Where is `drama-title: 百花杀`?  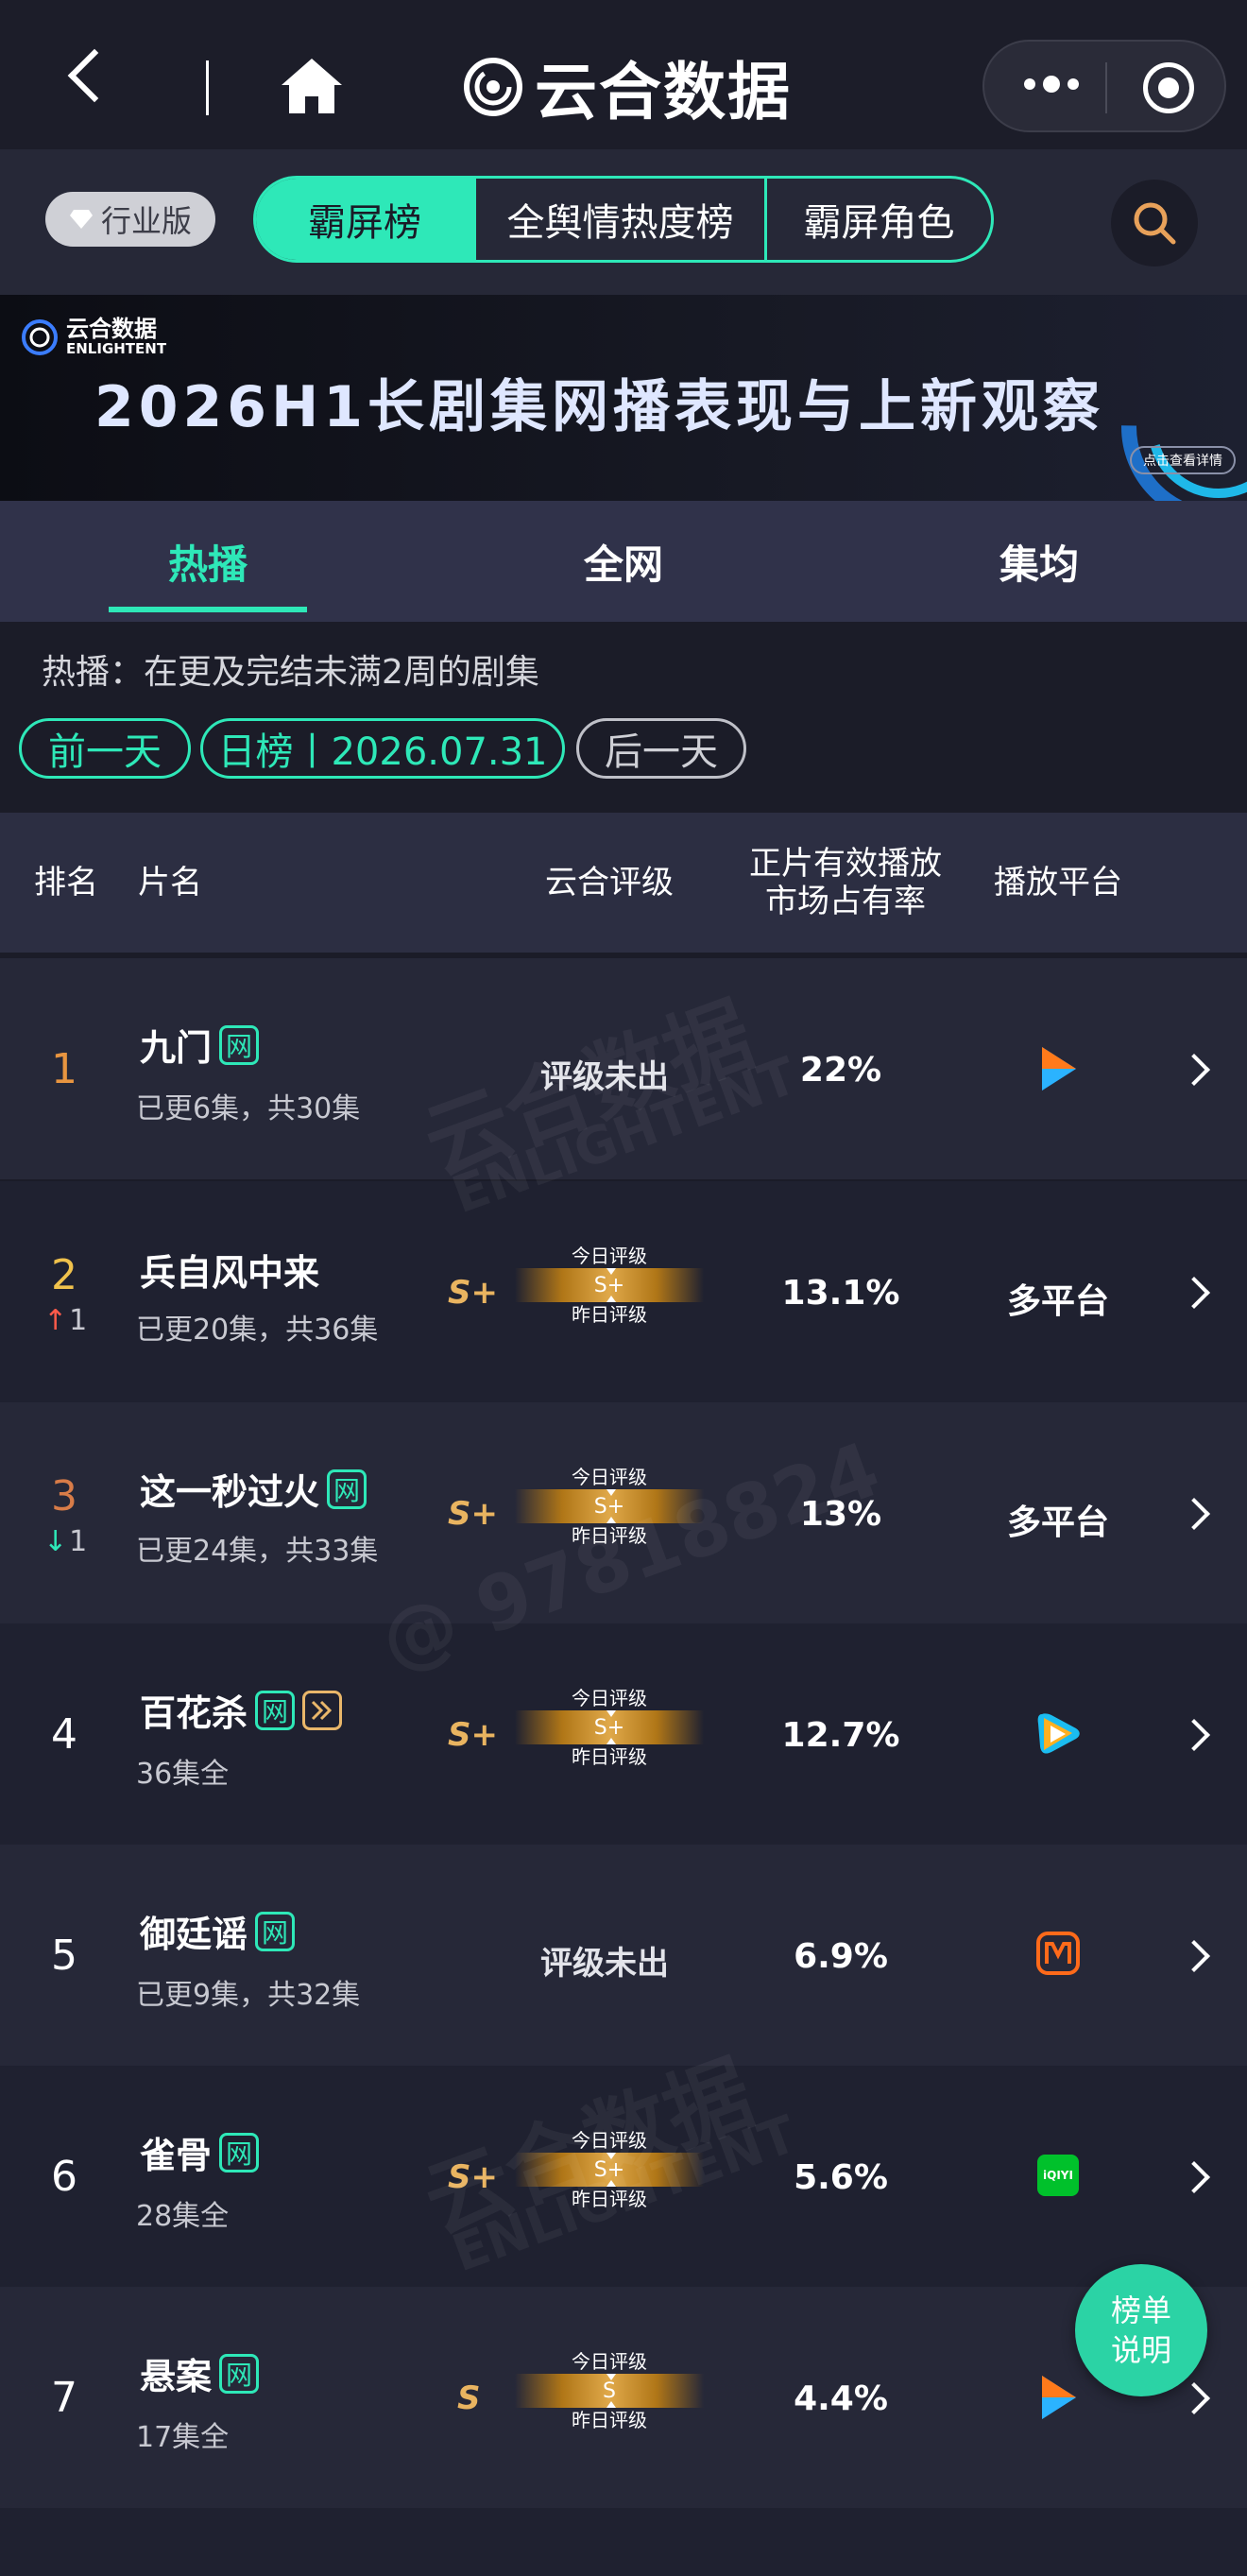
drama-title: 百花杀 is located at coordinates (194, 1713).